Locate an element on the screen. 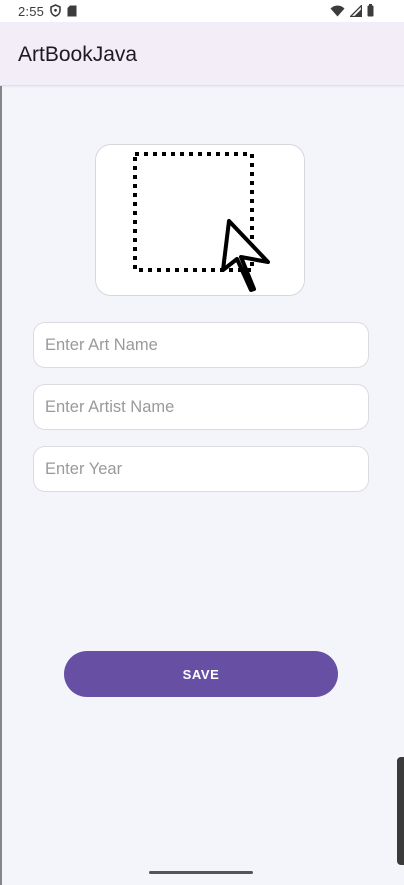 This screenshot has width=404, height=885. artist-name-field is located at coordinates (201, 407).